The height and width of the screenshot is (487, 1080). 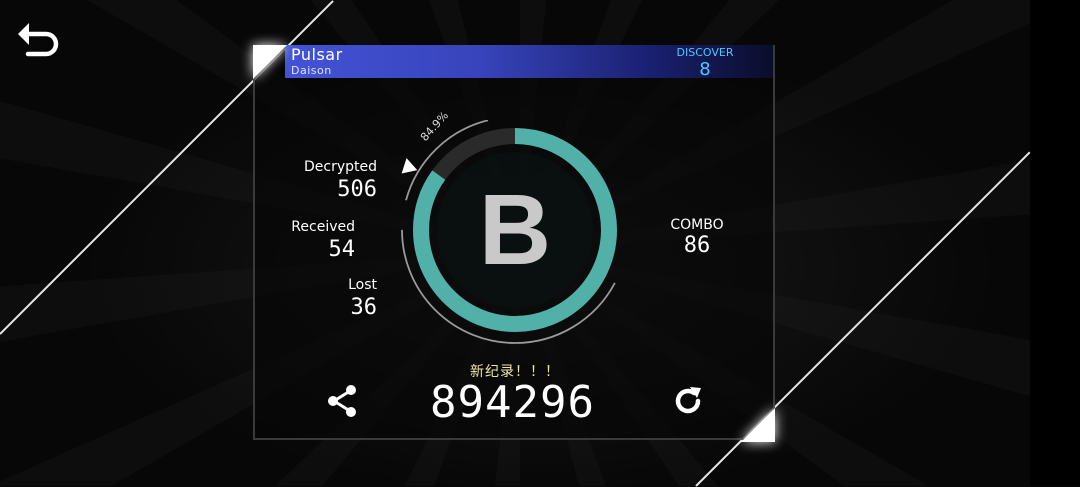 What do you see at coordinates (340, 167) in the screenshot?
I see `decrypted-label: Decrypted` at bounding box center [340, 167].